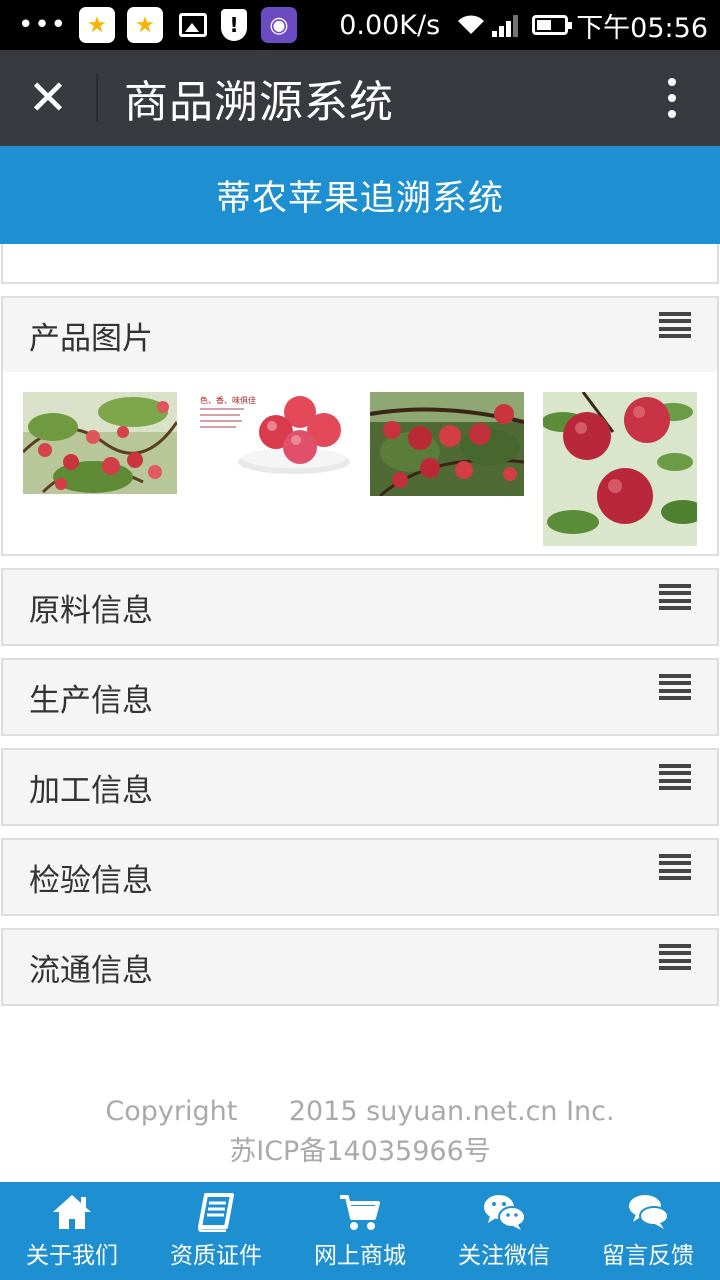  I want to click on panel-header-raw-material-info: 原料信息, so click(360, 607).